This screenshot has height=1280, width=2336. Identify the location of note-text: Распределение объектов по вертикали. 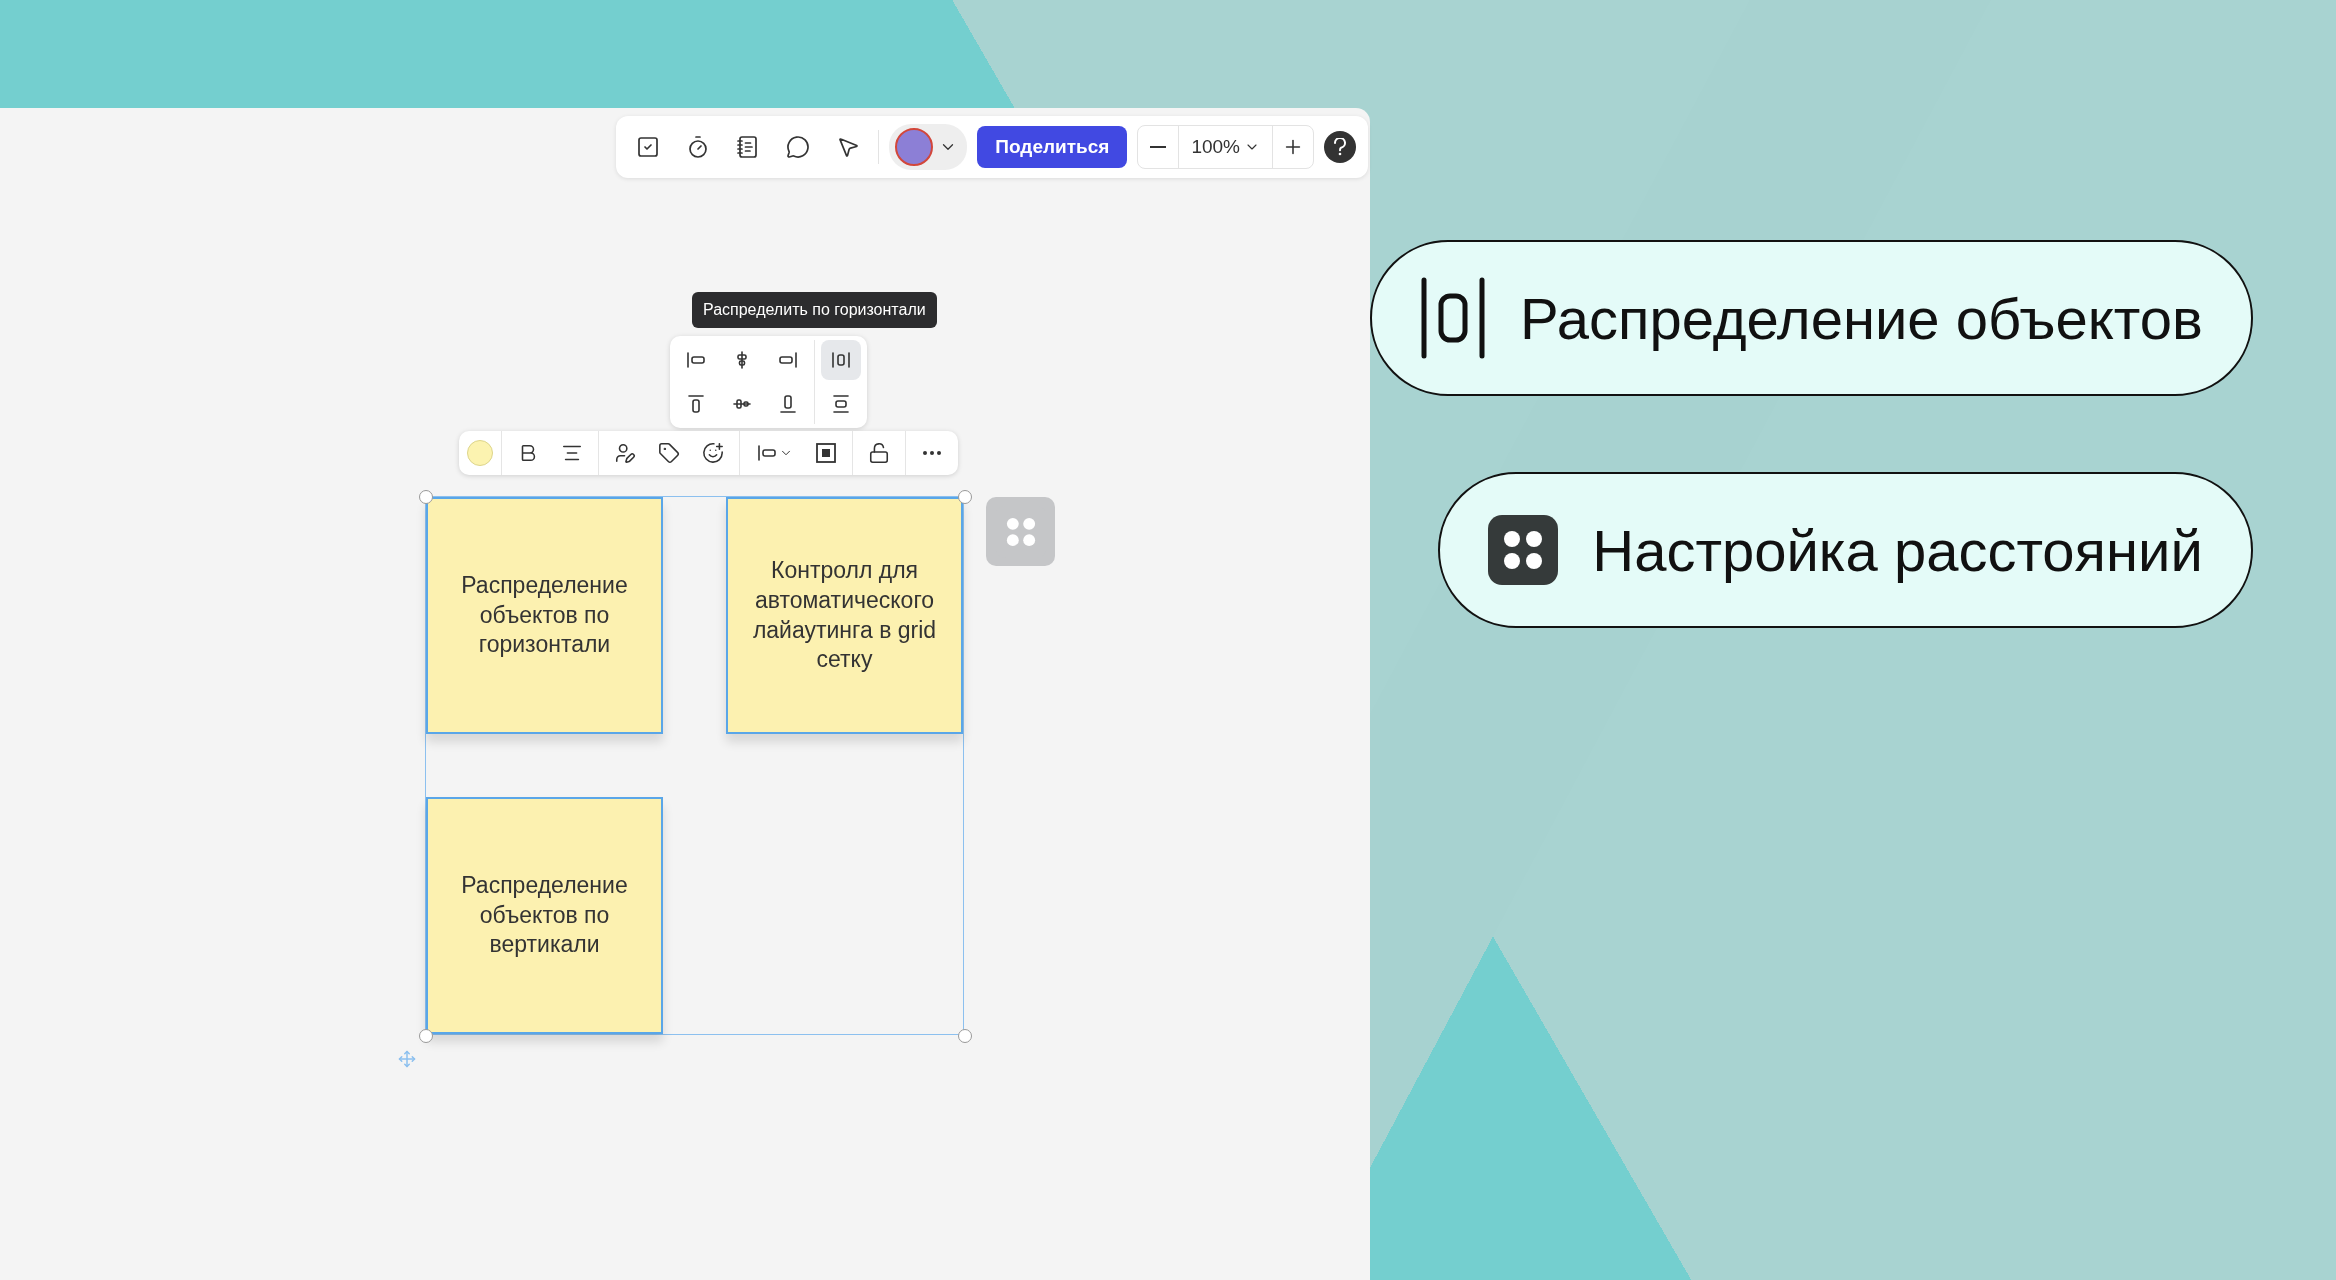
(544, 915).